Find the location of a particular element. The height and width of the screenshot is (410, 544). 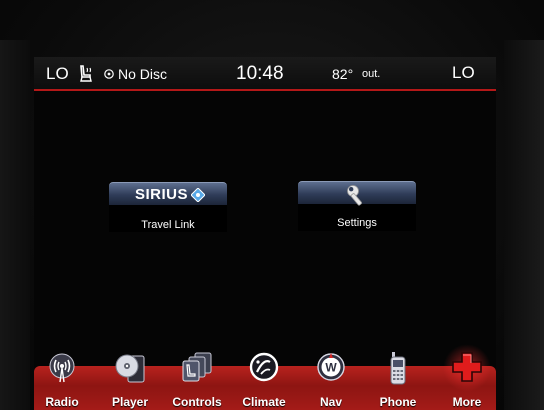

phone-icon is located at coordinates (398, 368).